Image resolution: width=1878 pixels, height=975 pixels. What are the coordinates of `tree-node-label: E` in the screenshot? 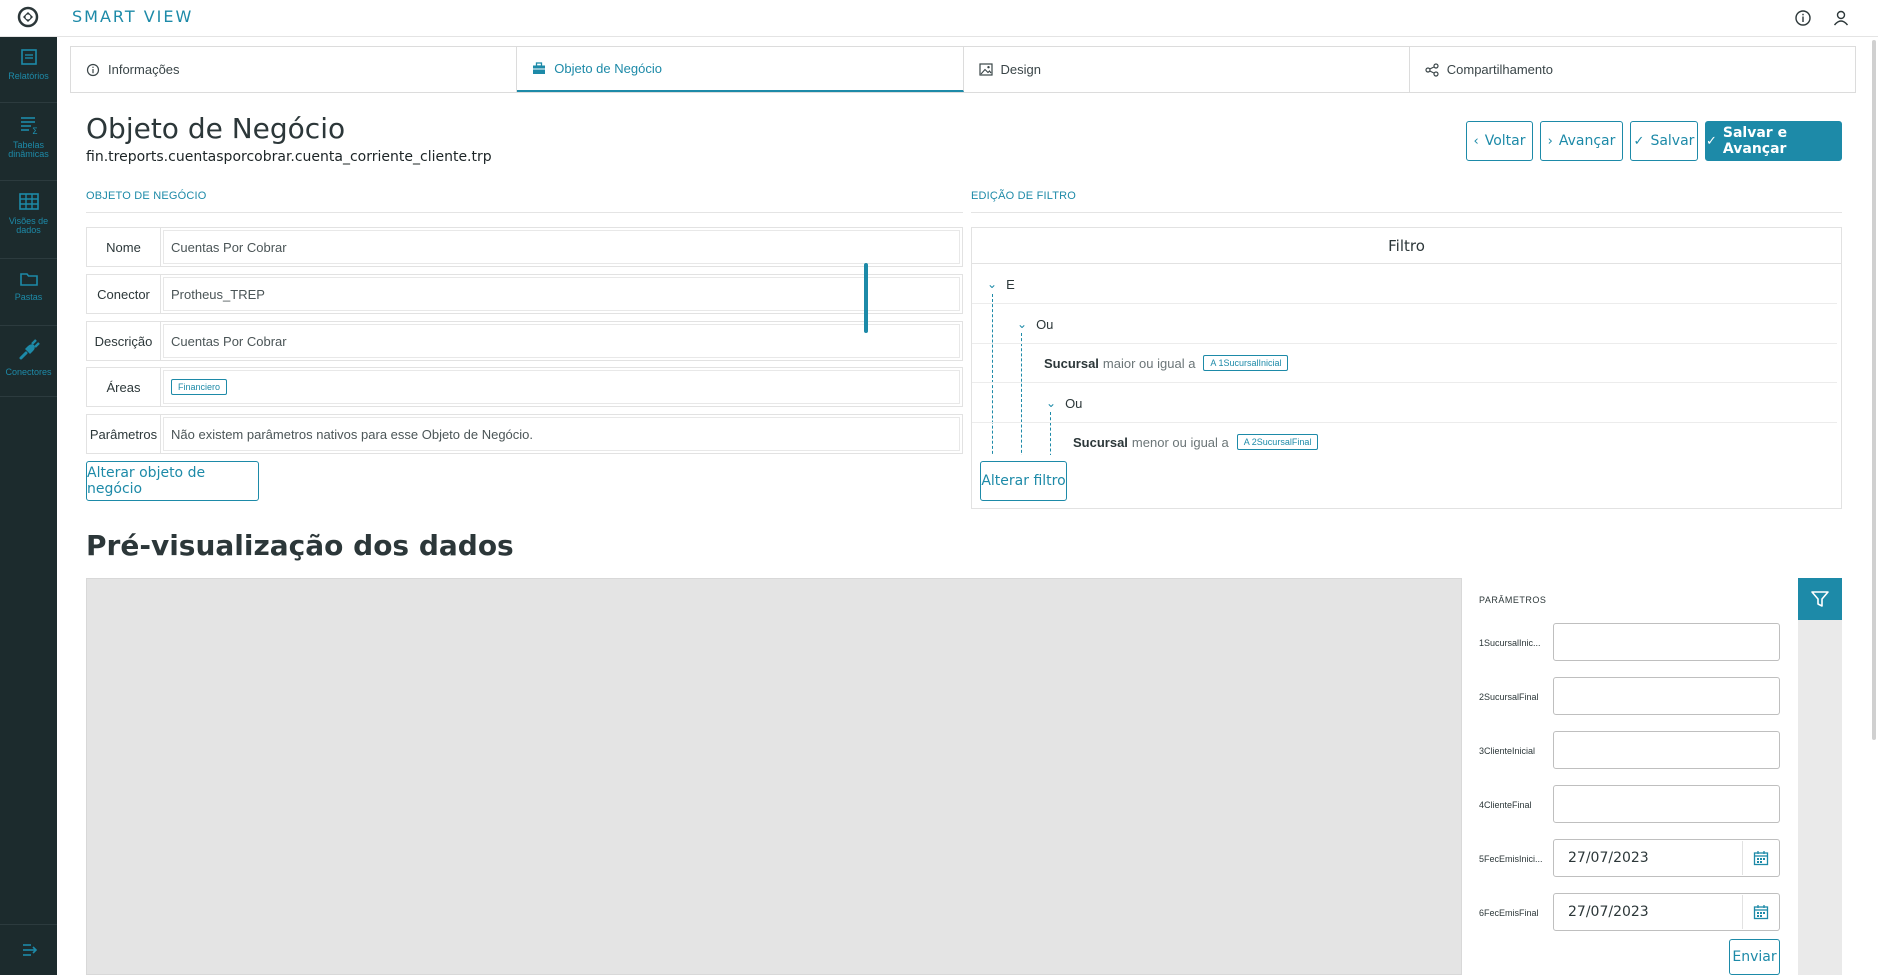 It's located at (1010, 284).